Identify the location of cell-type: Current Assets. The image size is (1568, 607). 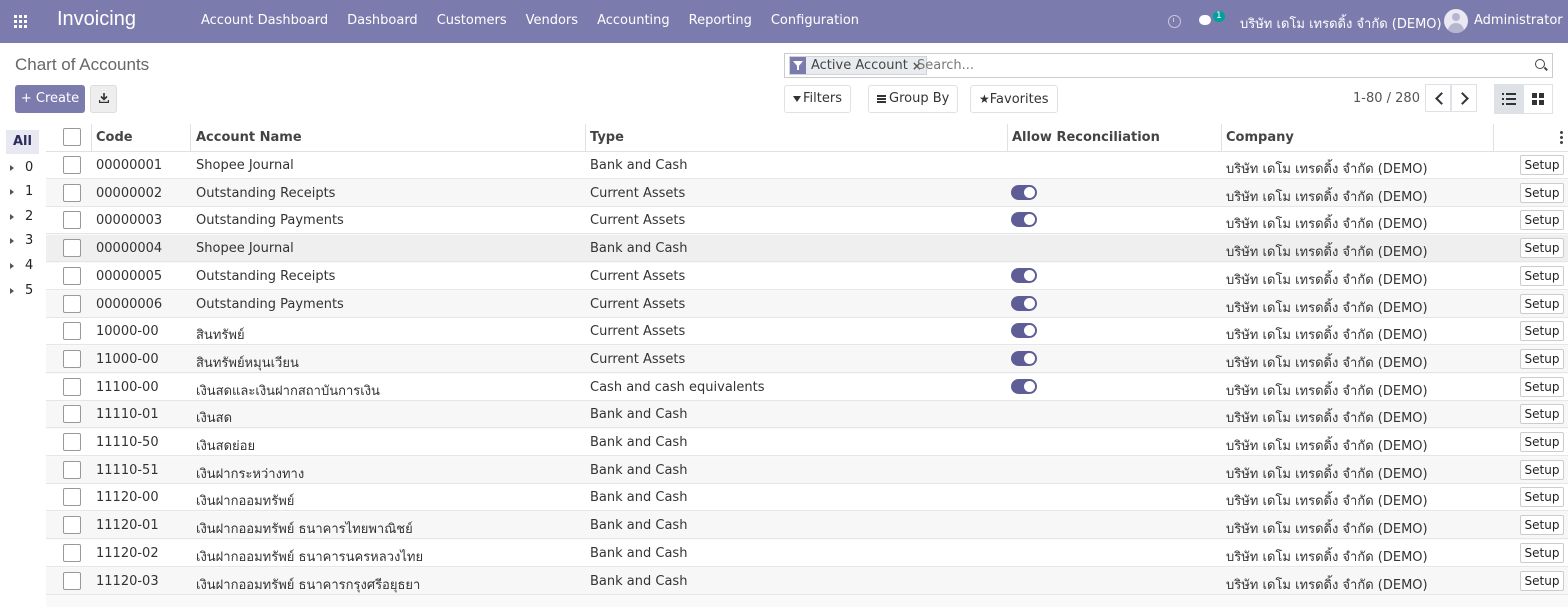
(638, 304).